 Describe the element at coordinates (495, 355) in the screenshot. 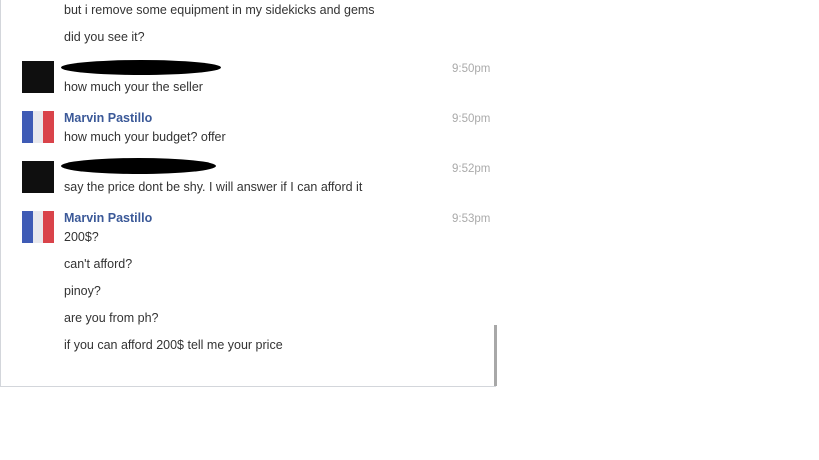

I see `scrollbar-thumb` at that location.